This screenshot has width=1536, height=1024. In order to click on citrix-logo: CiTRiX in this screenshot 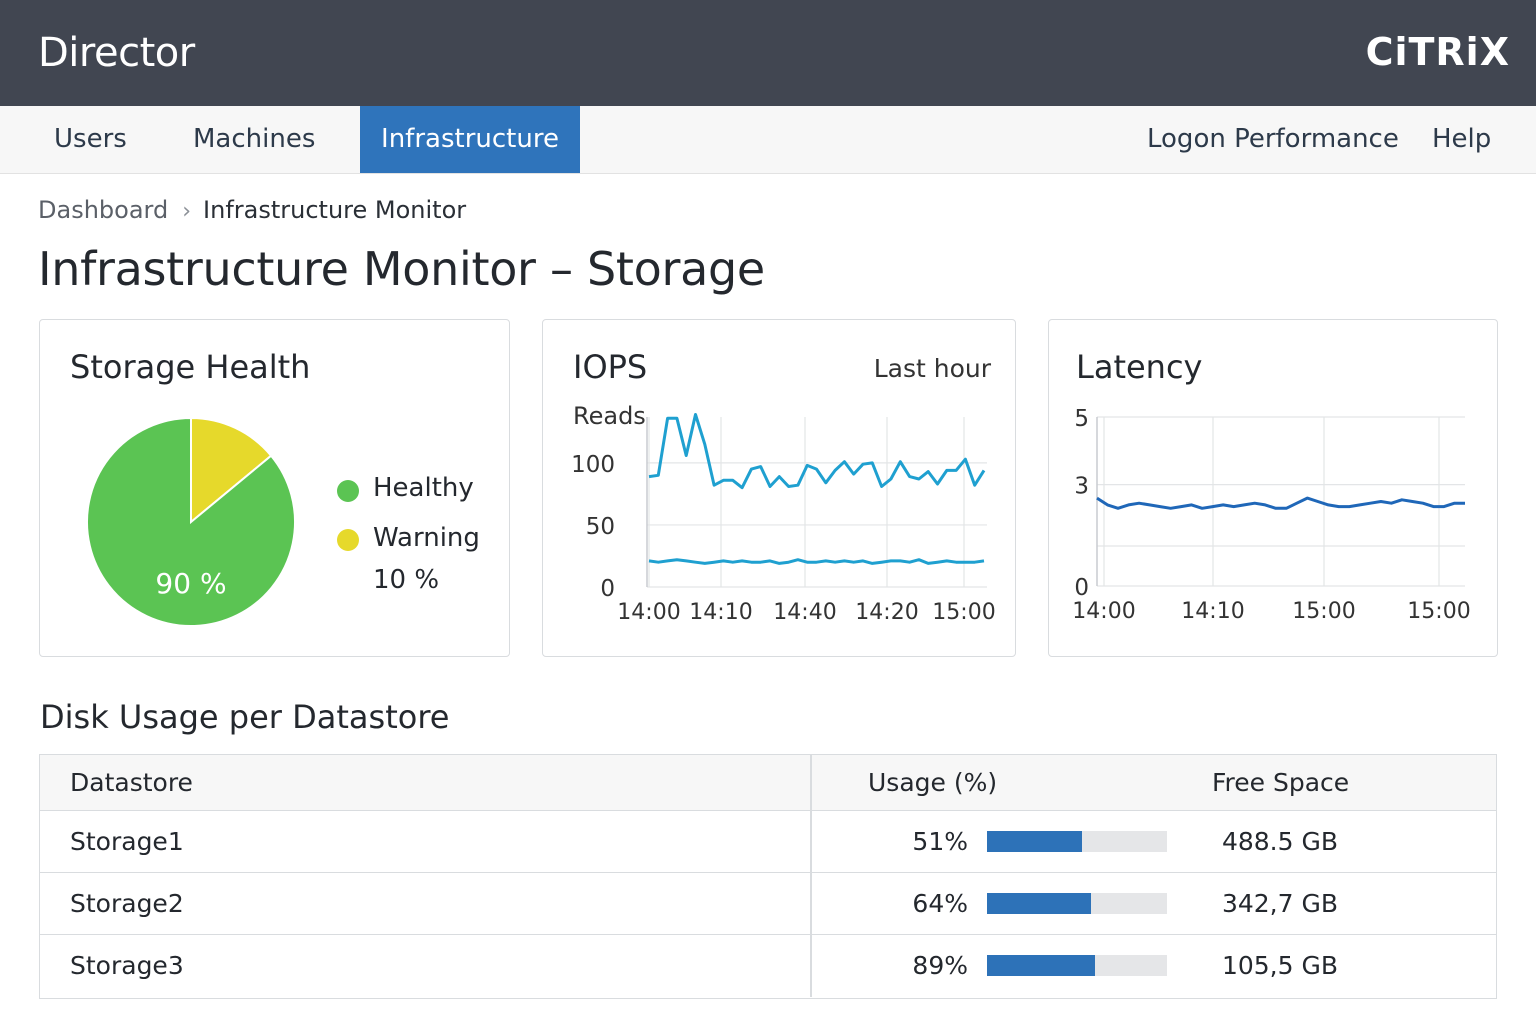, I will do `click(1438, 52)`.